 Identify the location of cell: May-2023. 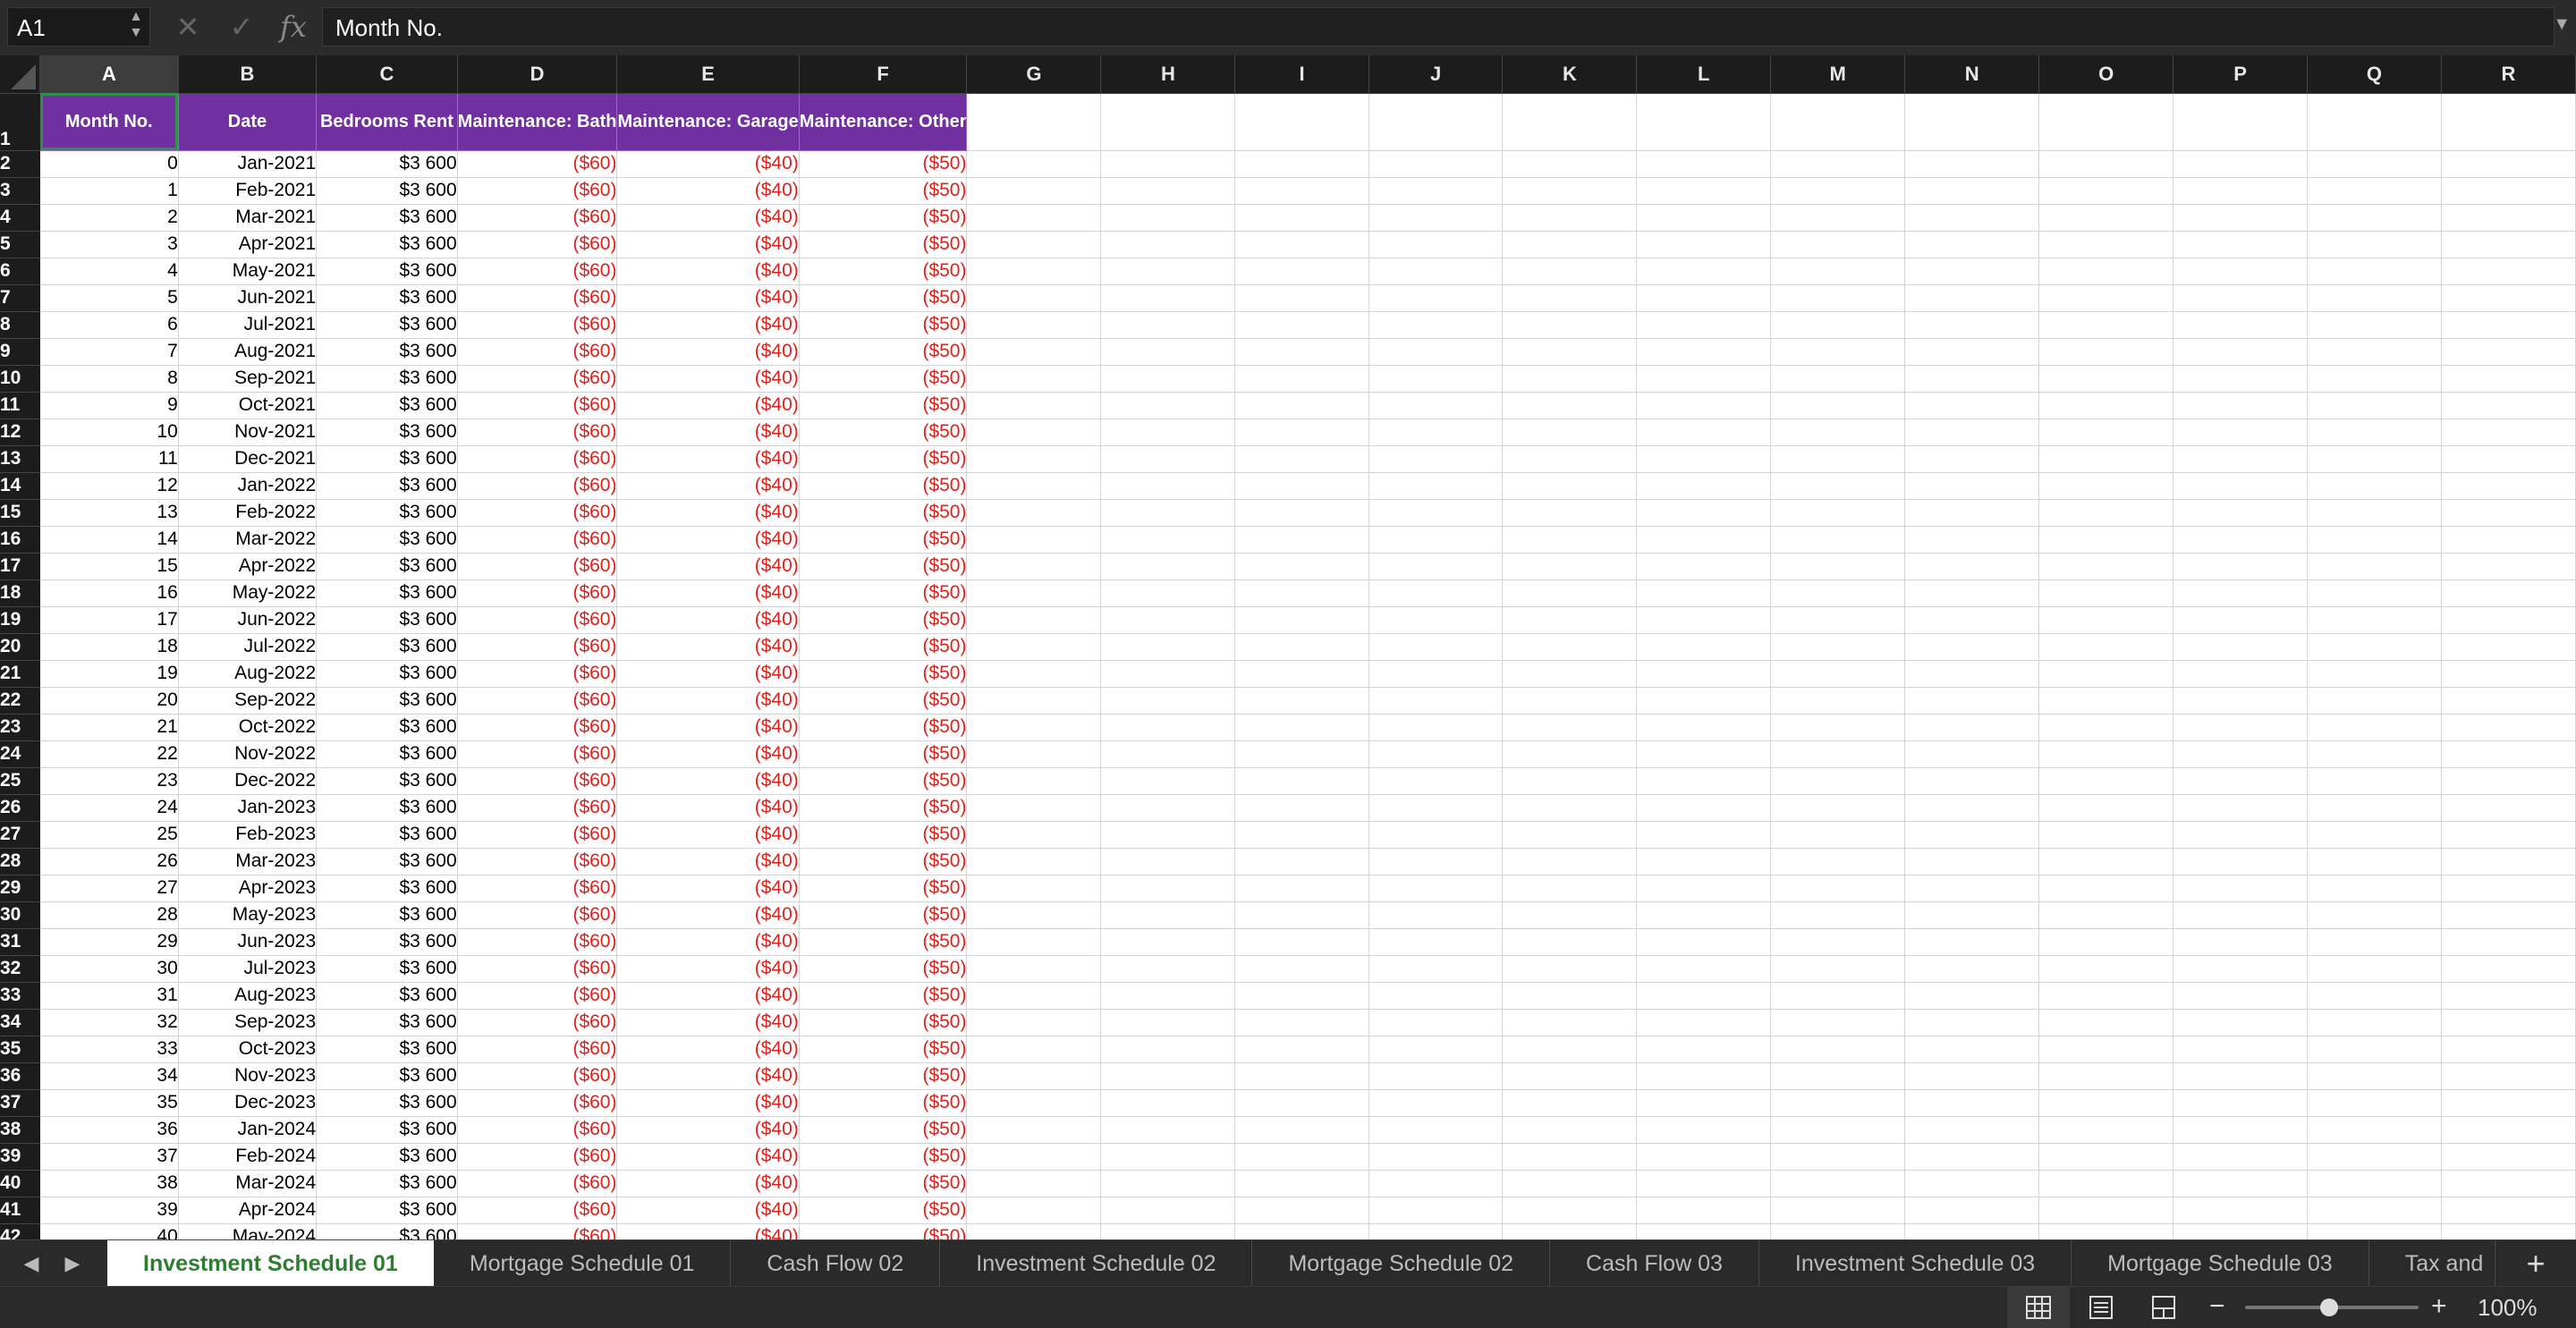
(248, 915).